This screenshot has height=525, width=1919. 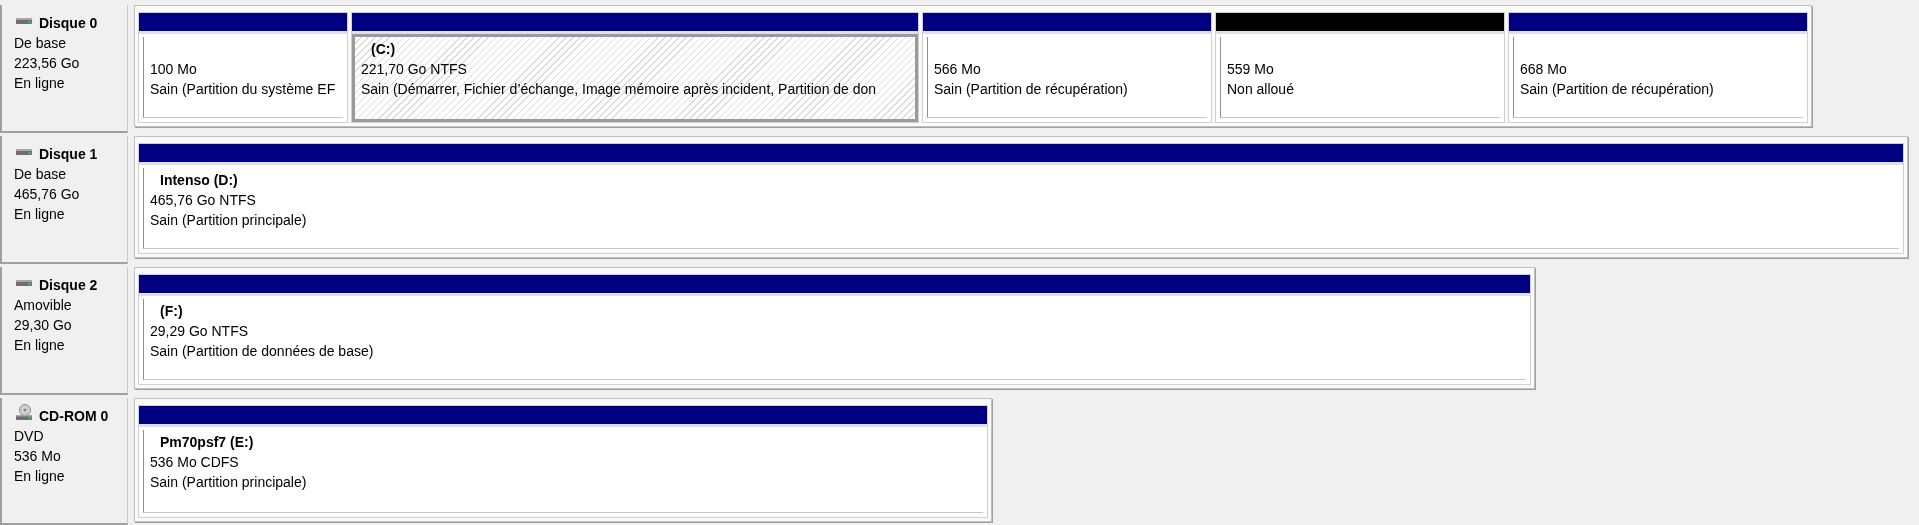 What do you see at coordinates (174, 69) in the screenshot?
I see `partition-size: 100 Mo` at bounding box center [174, 69].